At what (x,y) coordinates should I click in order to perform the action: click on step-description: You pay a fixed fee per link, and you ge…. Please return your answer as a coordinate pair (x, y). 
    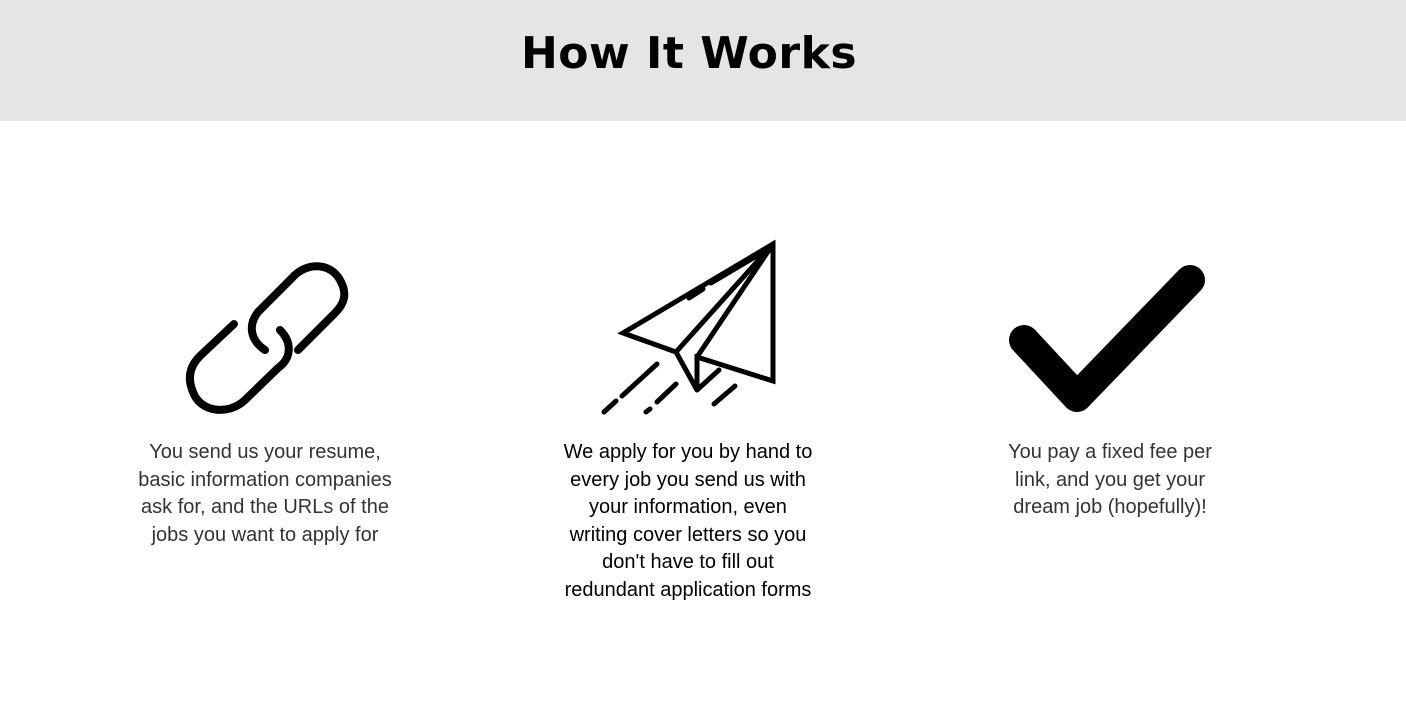
    Looking at the image, I should click on (1110, 479).